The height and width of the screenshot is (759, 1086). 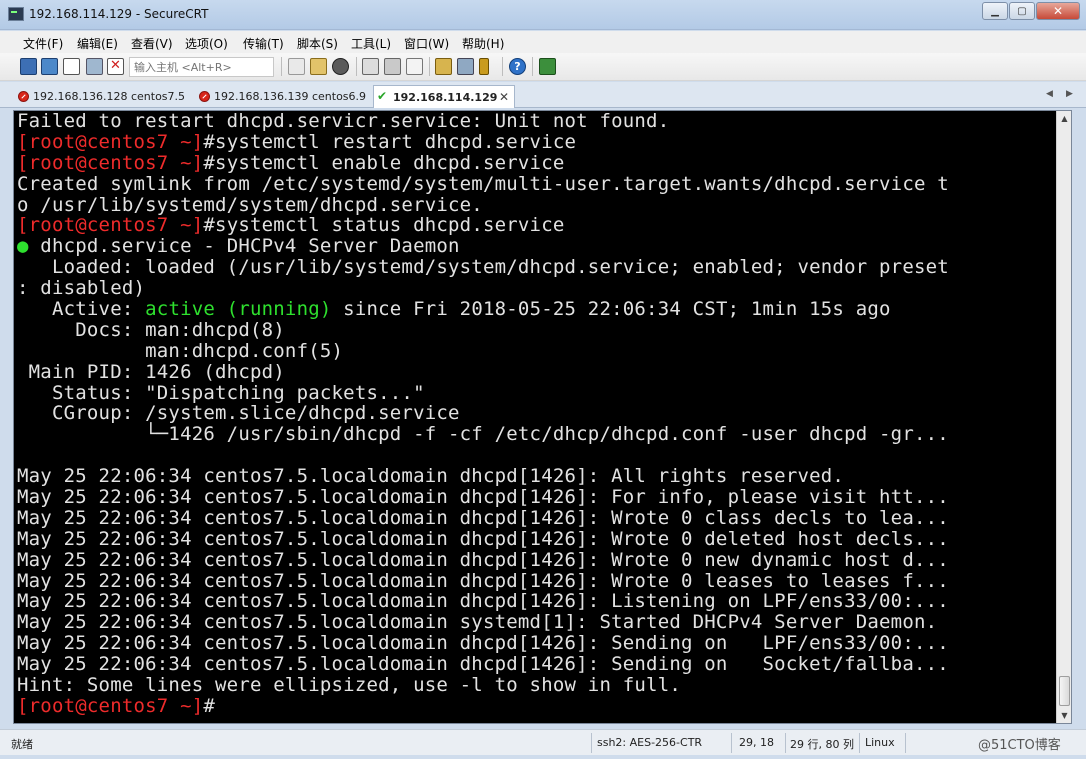 What do you see at coordinates (16, 14) in the screenshot?
I see `securecrt-app-icon` at bounding box center [16, 14].